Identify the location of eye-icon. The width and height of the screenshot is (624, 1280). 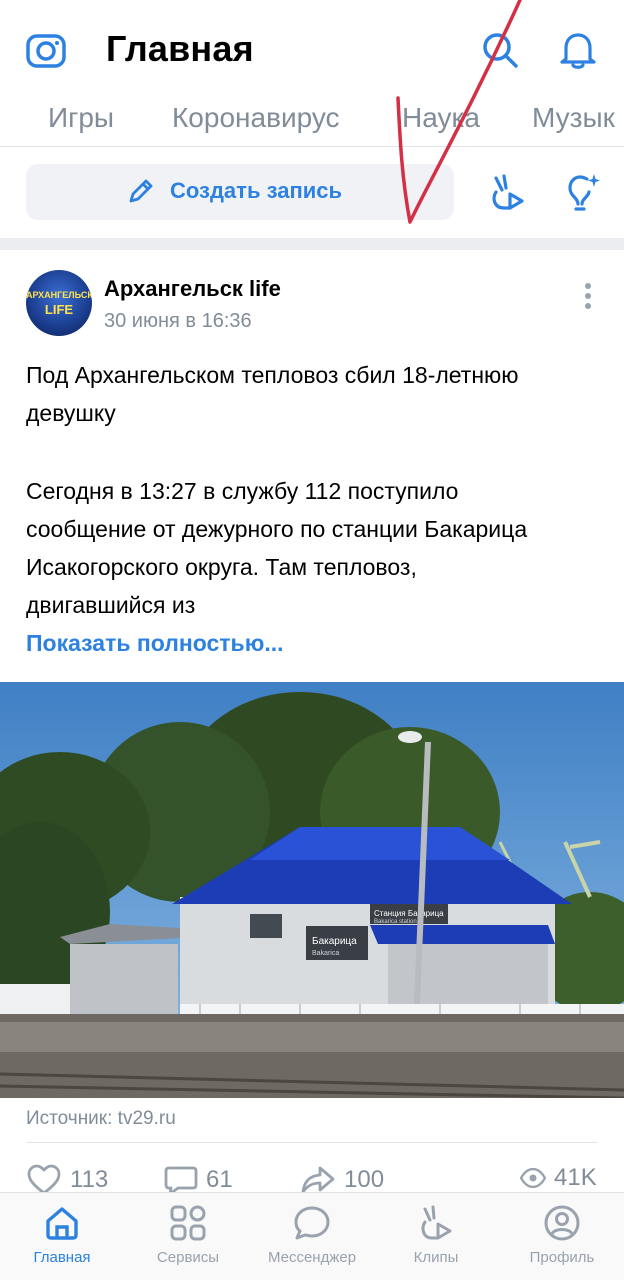
(533, 1178).